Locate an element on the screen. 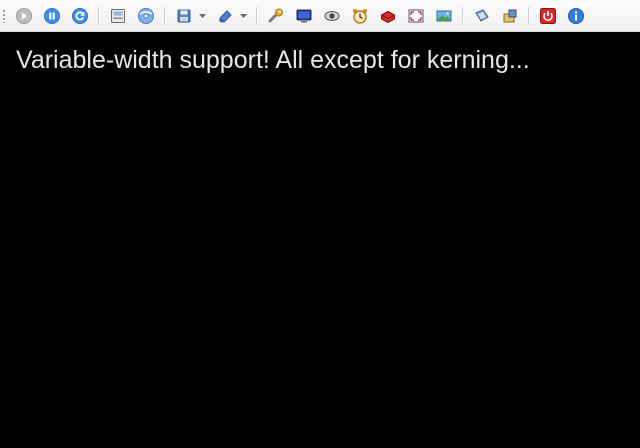 The height and width of the screenshot is (448, 640). reset-button is located at coordinates (80, 16).